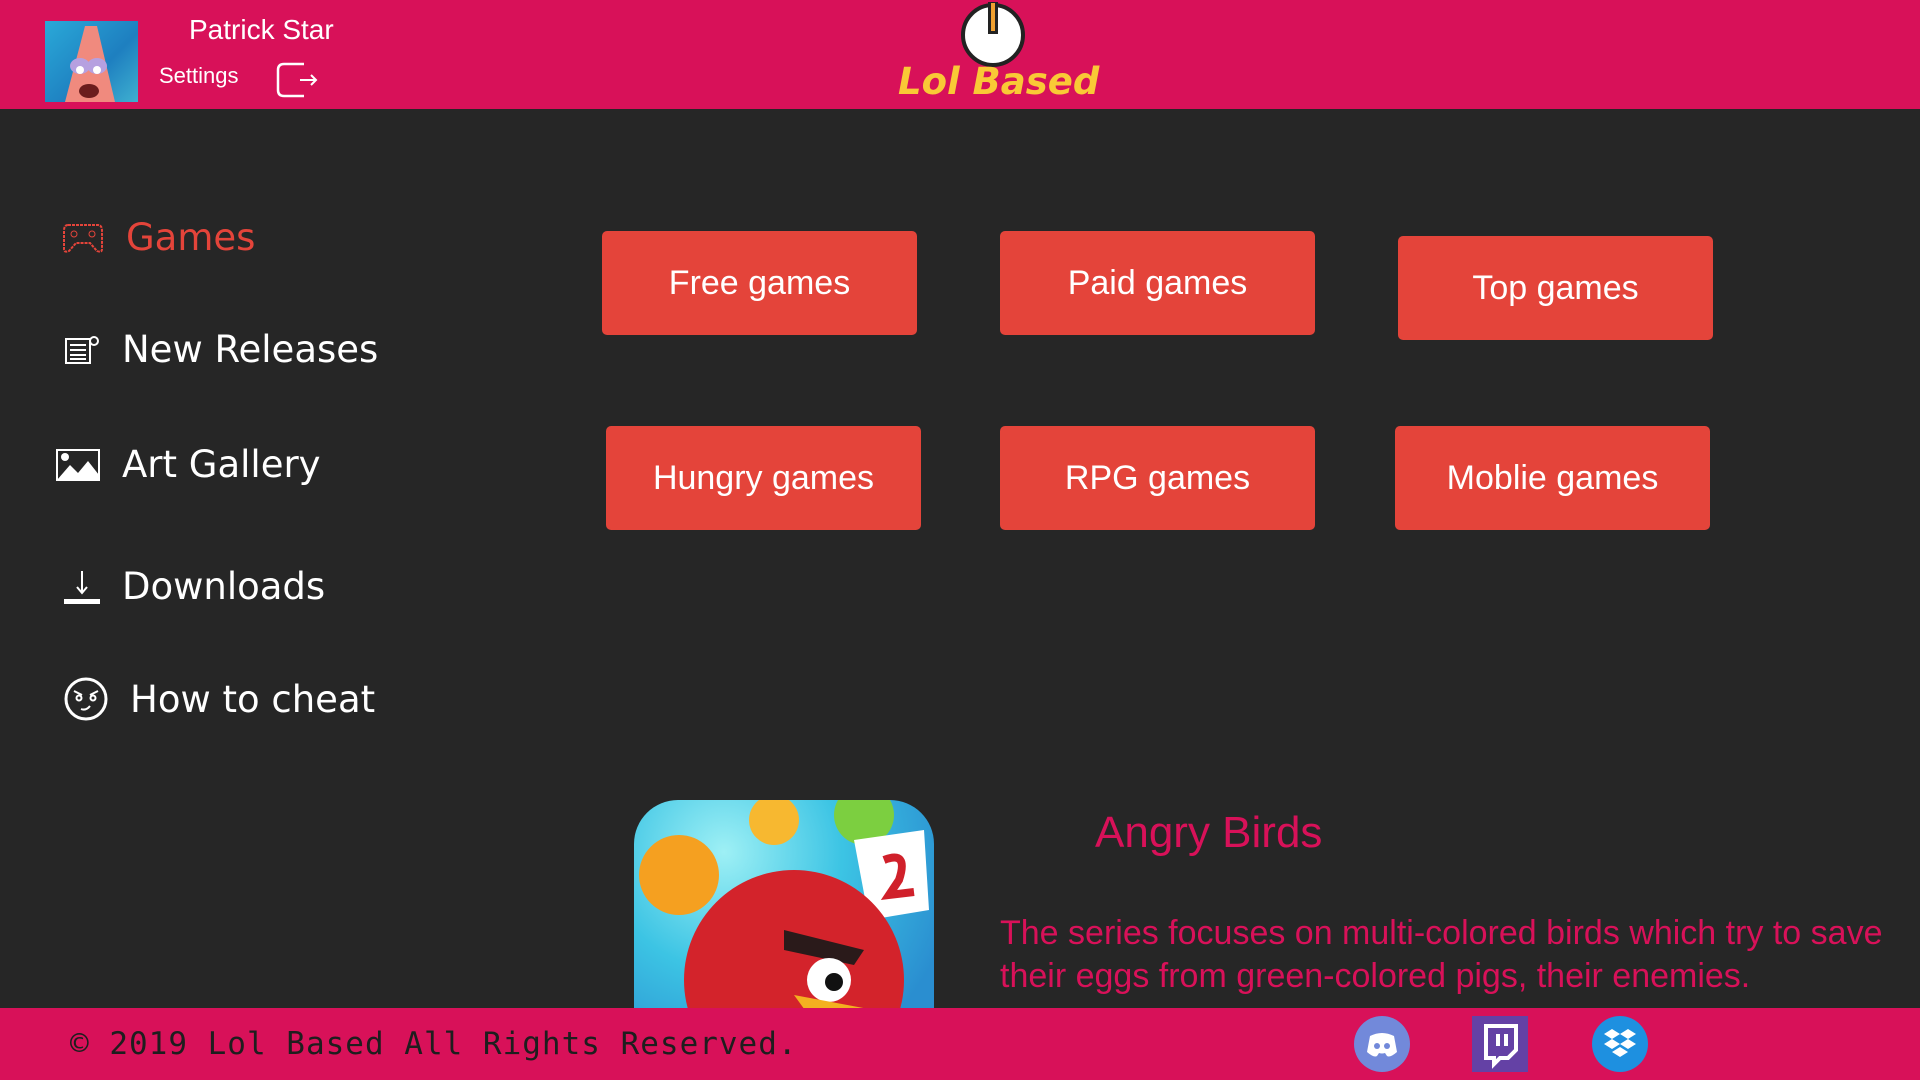 The height and width of the screenshot is (1080, 1920). I want to click on power-logo-icon, so click(993, 34).